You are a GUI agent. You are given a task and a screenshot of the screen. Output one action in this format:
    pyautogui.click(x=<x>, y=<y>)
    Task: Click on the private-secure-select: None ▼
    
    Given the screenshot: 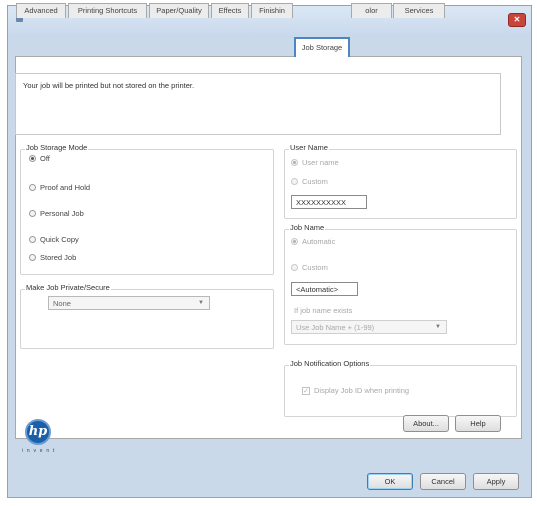 What is the action you would take?
    pyautogui.click(x=129, y=303)
    